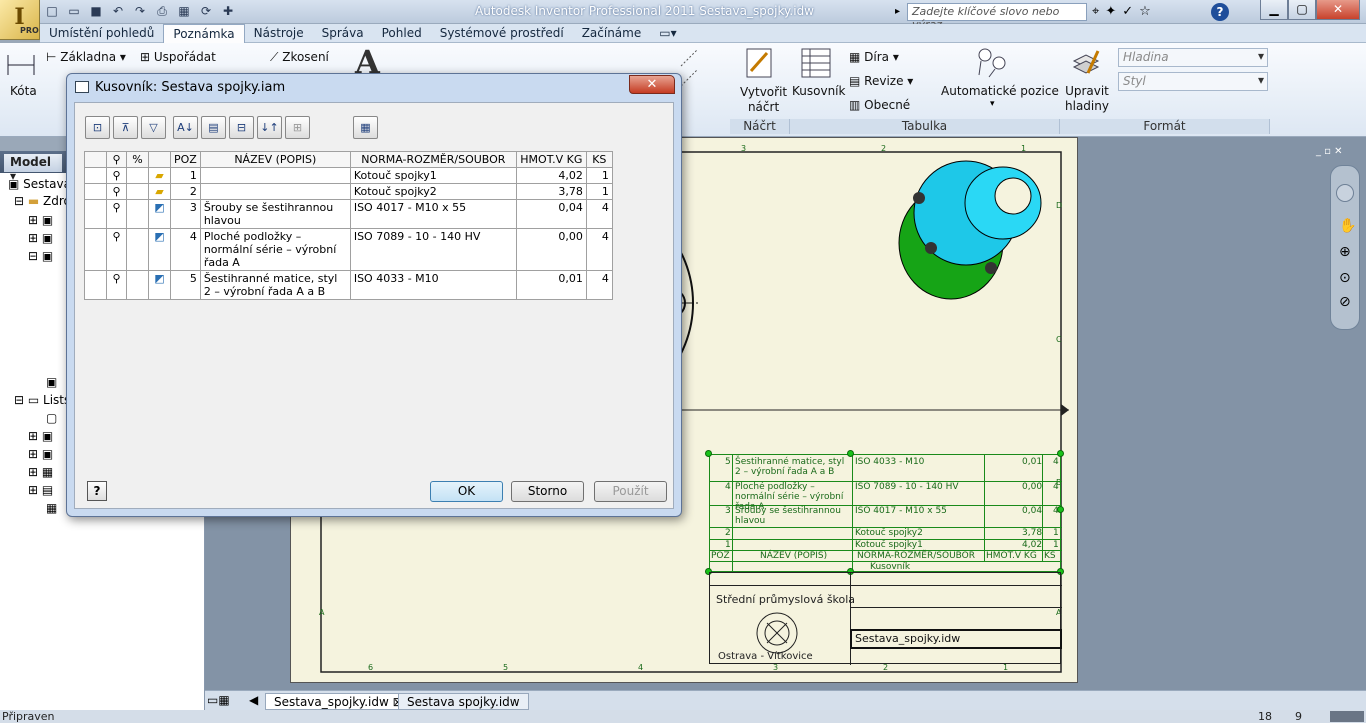 The image size is (1366, 723). What do you see at coordinates (116, 159) in the screenshot?
I see `col-header-item-icon: ⚲` at bounding box center [116, 159].